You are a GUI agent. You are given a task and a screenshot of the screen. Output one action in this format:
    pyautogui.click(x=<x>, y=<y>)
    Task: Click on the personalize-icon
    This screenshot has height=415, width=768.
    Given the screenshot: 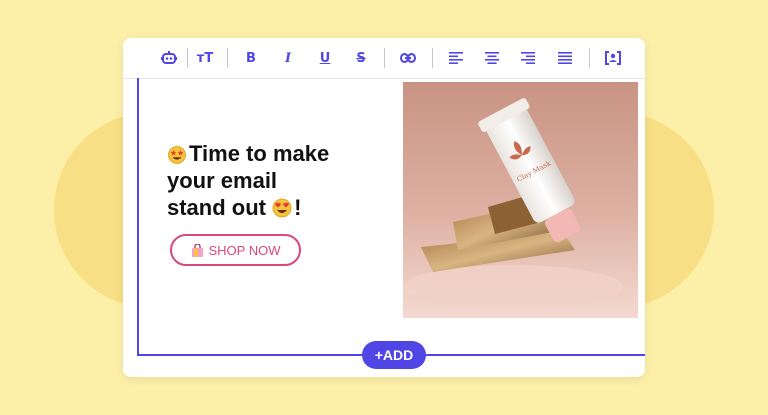 What is the action you would take?
    pyautogui.click(x=613, y=58)
    